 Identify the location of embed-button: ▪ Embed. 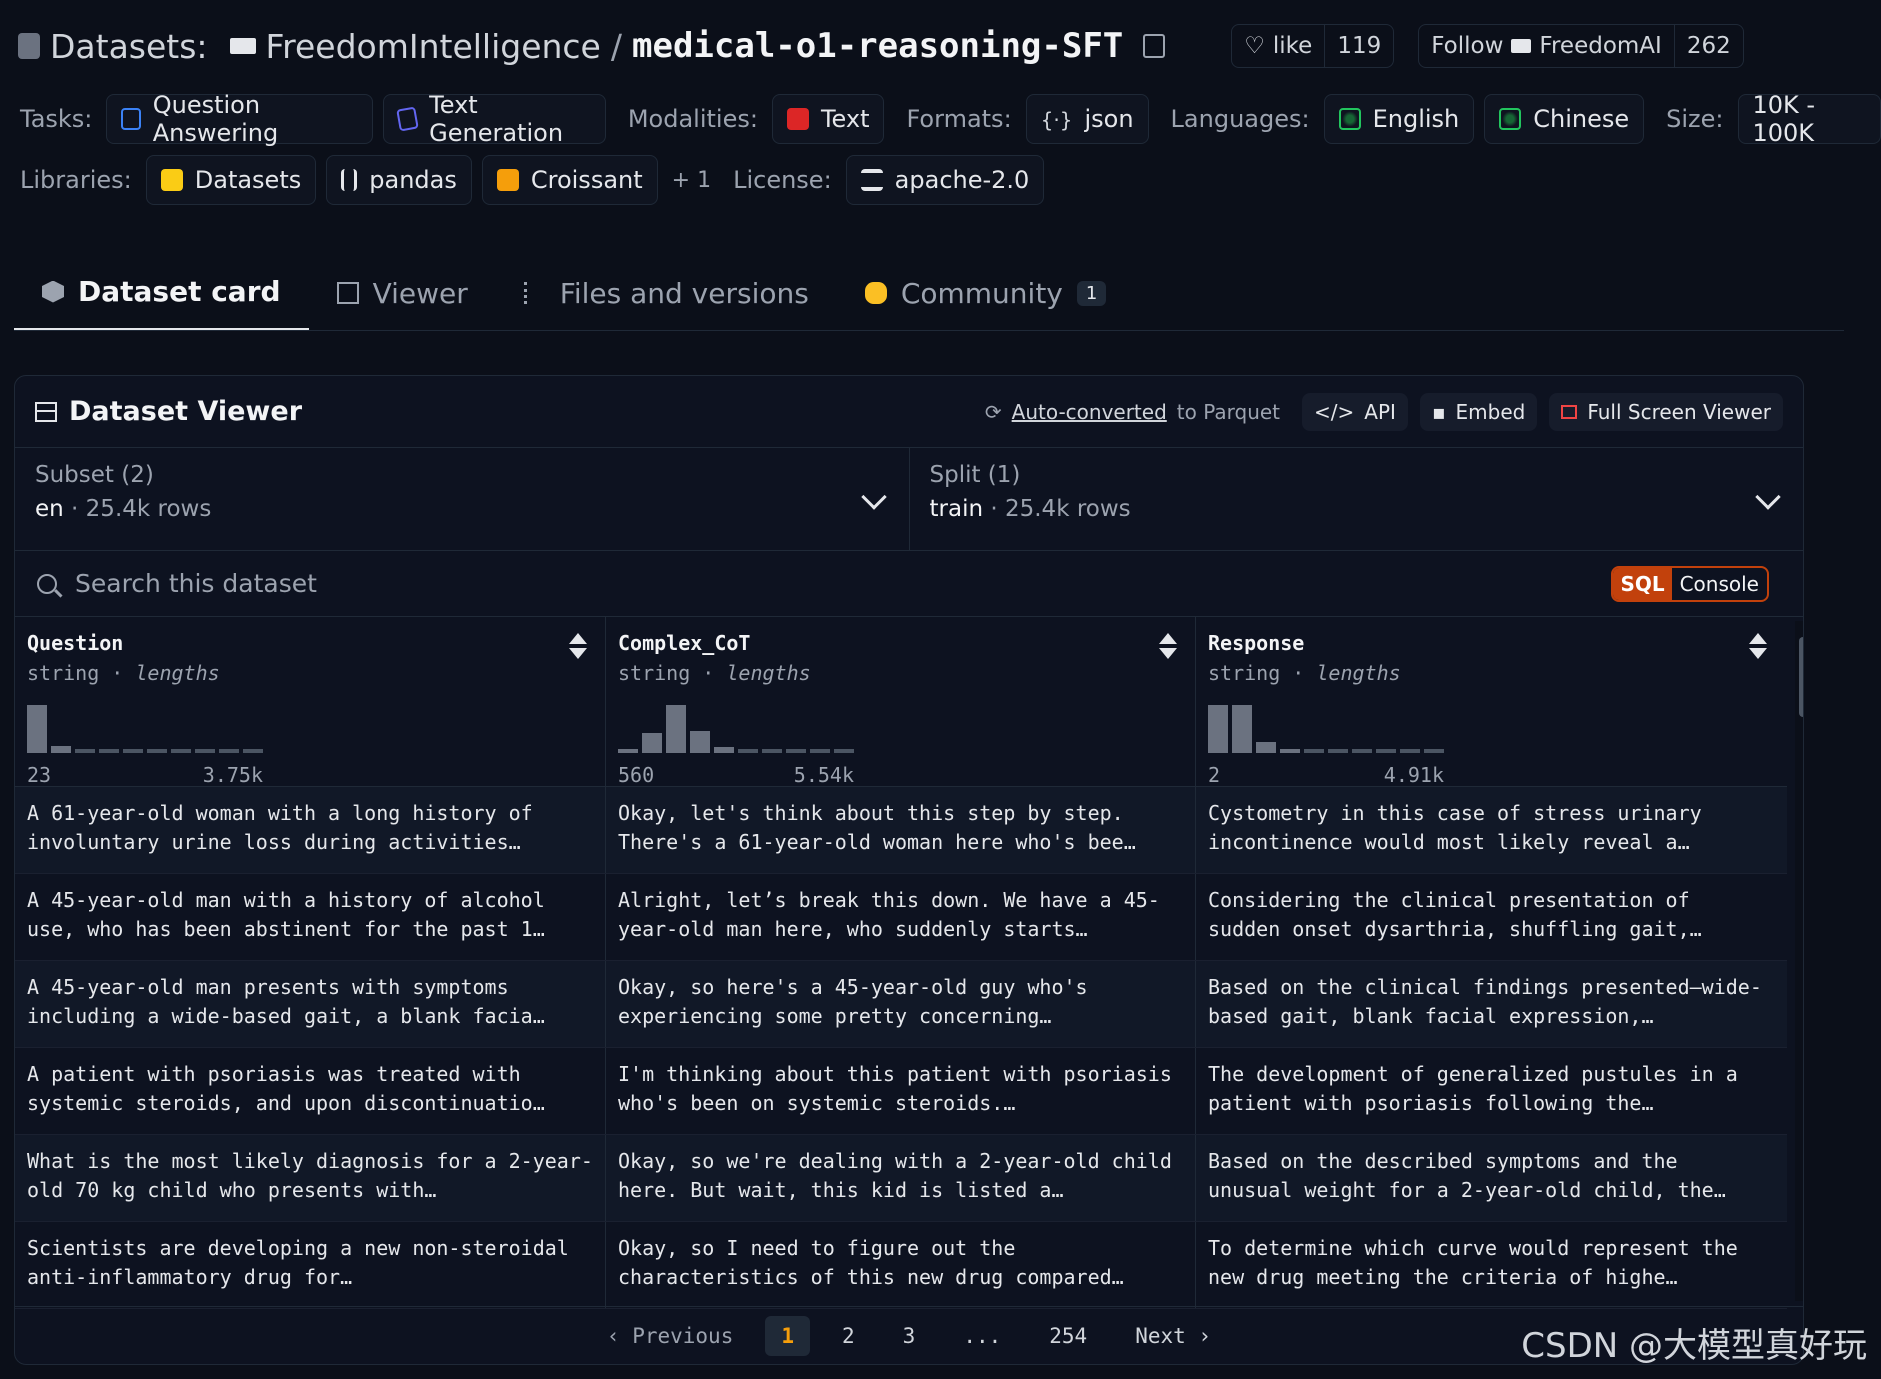
(1478, 411).